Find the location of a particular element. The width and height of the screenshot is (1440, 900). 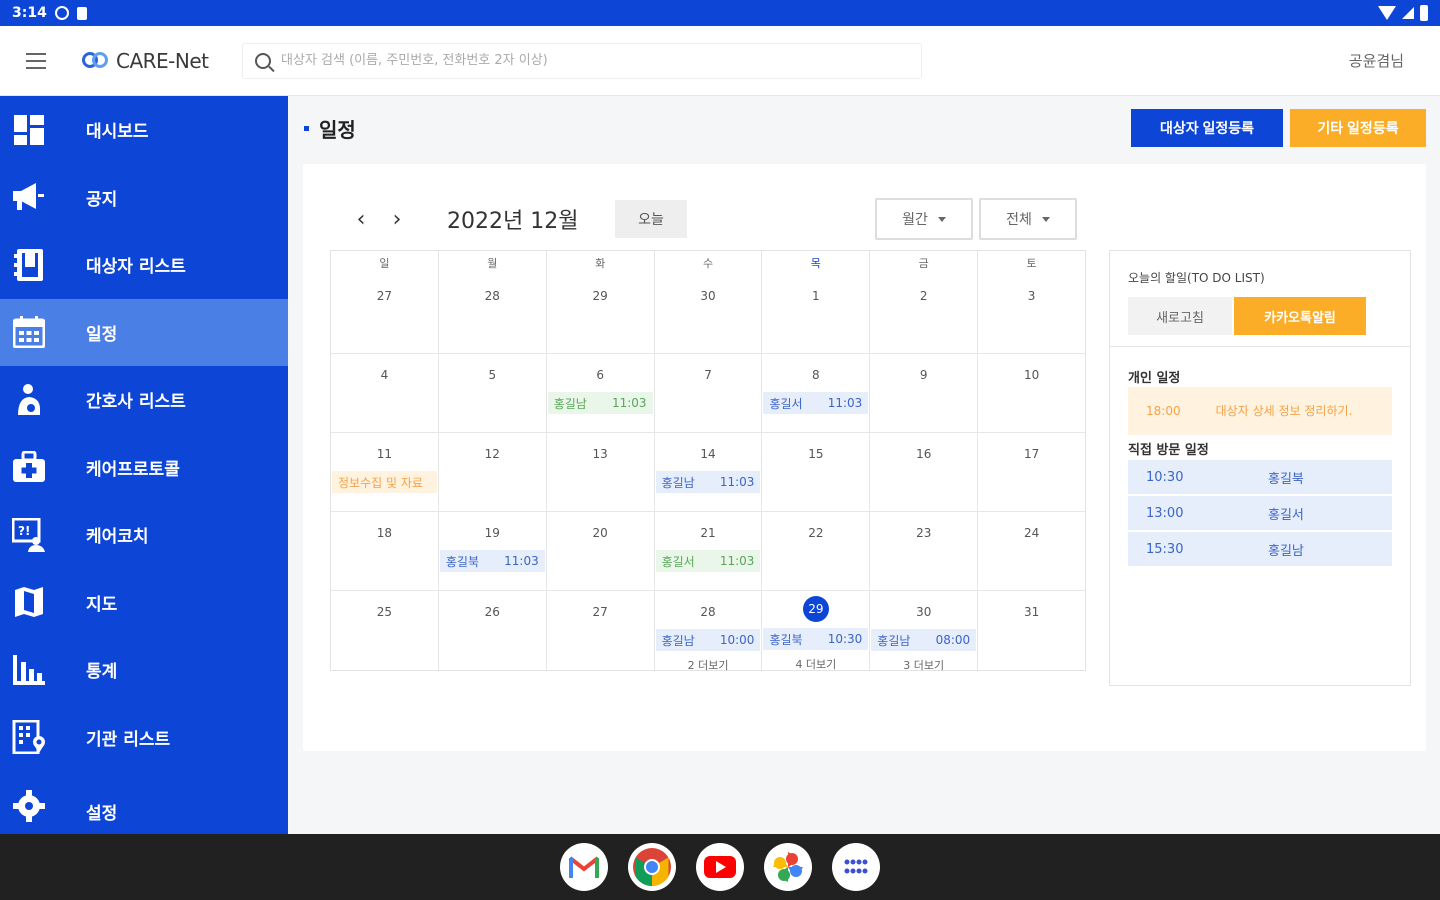

sidebar-item-label: 공지 is located at coordinates (102, 199).